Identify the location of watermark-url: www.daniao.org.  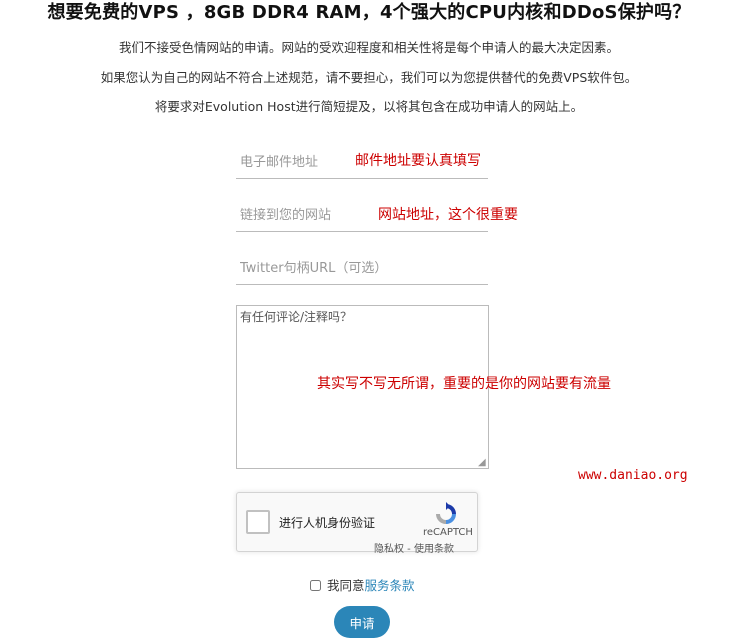
(633, 475).